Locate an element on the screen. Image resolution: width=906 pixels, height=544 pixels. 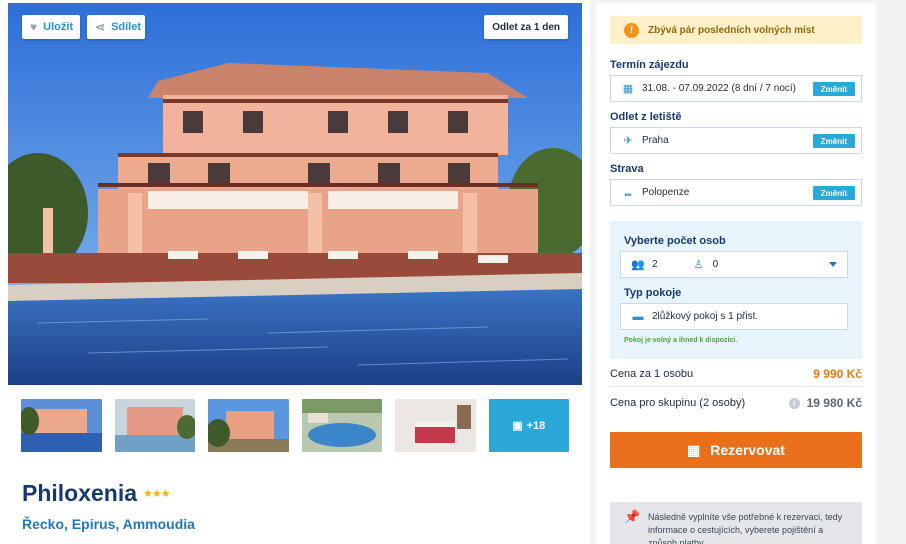
price-one-label: Cena za 1 osobu is located at coordinates (652, 373).